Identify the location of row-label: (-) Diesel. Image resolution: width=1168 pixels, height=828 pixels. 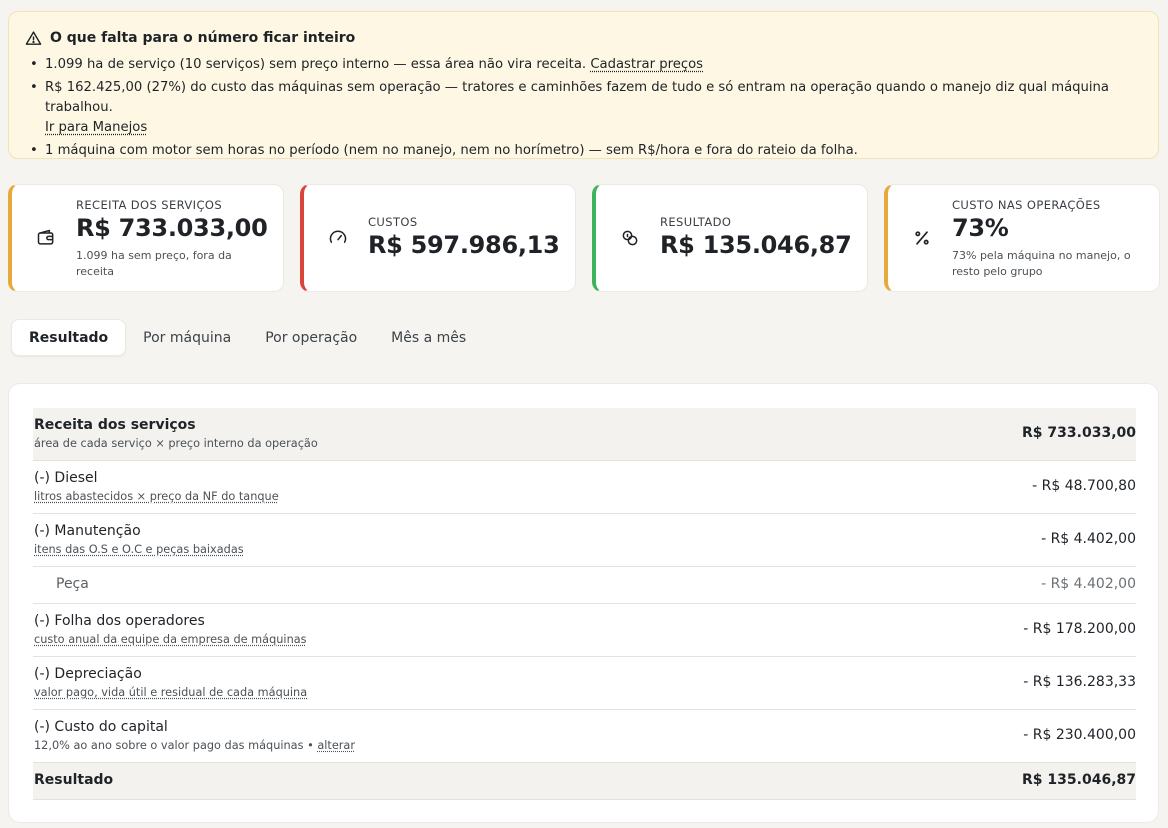
(66, 478).